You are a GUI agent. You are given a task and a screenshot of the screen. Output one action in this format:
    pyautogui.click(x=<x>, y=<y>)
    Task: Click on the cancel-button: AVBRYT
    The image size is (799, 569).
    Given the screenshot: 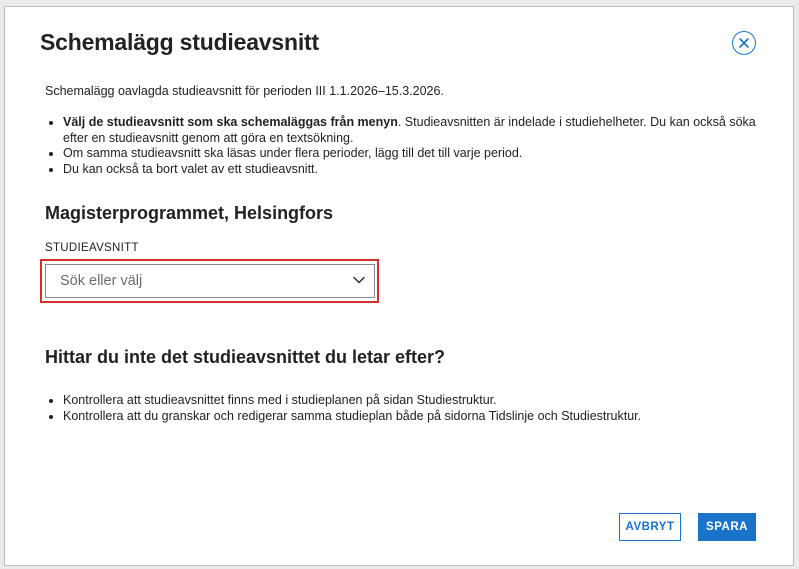 What is the action you would take?
    pyautogui.click(x=650, y=527)
    